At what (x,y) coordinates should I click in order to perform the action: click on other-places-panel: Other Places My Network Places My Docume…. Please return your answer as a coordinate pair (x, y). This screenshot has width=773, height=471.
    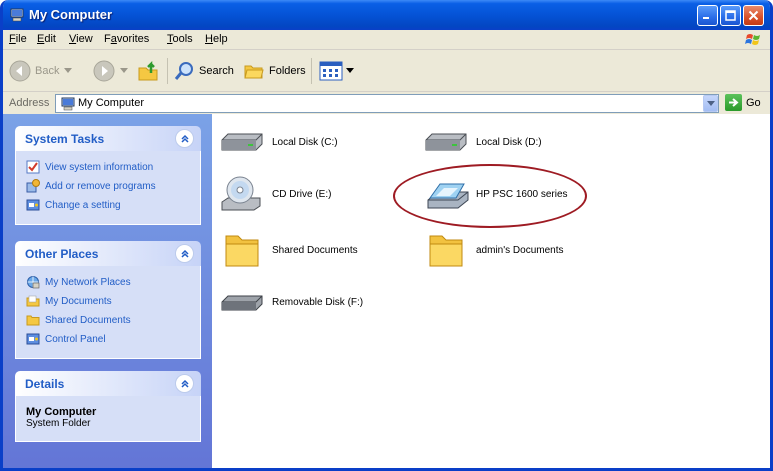
    Looking at the image, I should click on (108, 300).